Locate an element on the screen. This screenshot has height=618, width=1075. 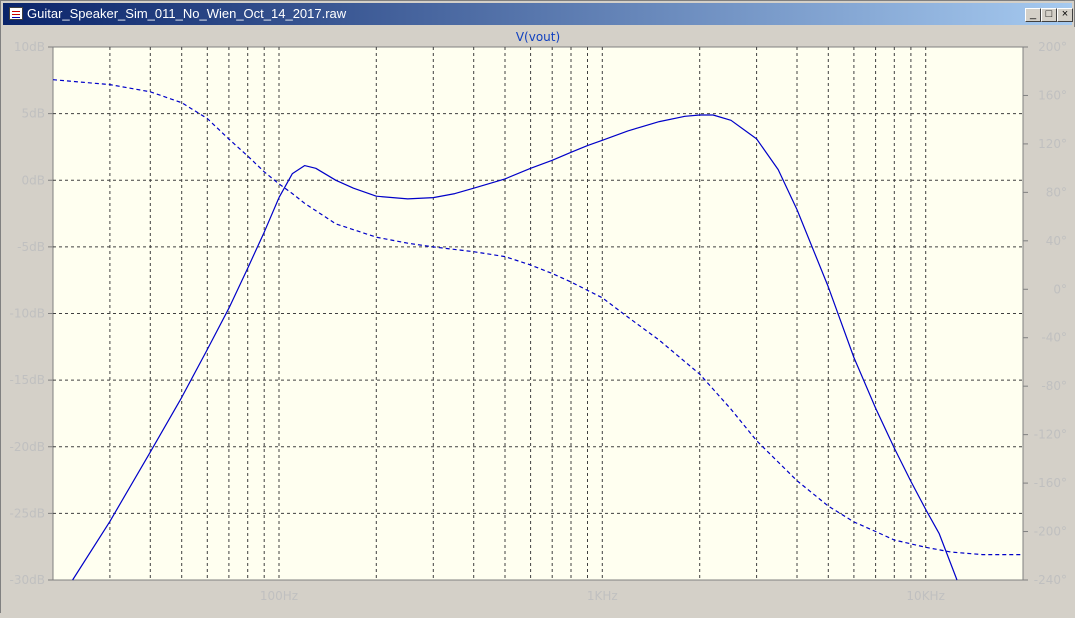
y-right-tick-label: -120° is located at coordinates (1050, 435).